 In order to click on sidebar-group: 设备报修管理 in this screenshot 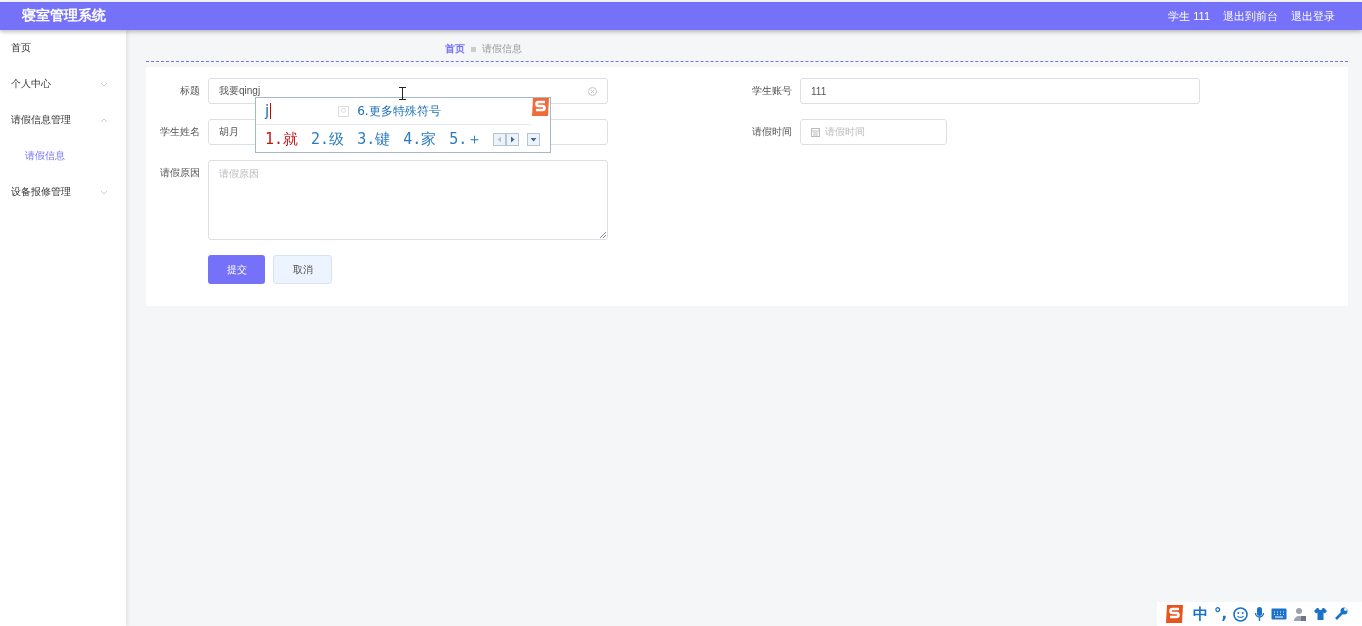, I will do `click(63, 192)`.